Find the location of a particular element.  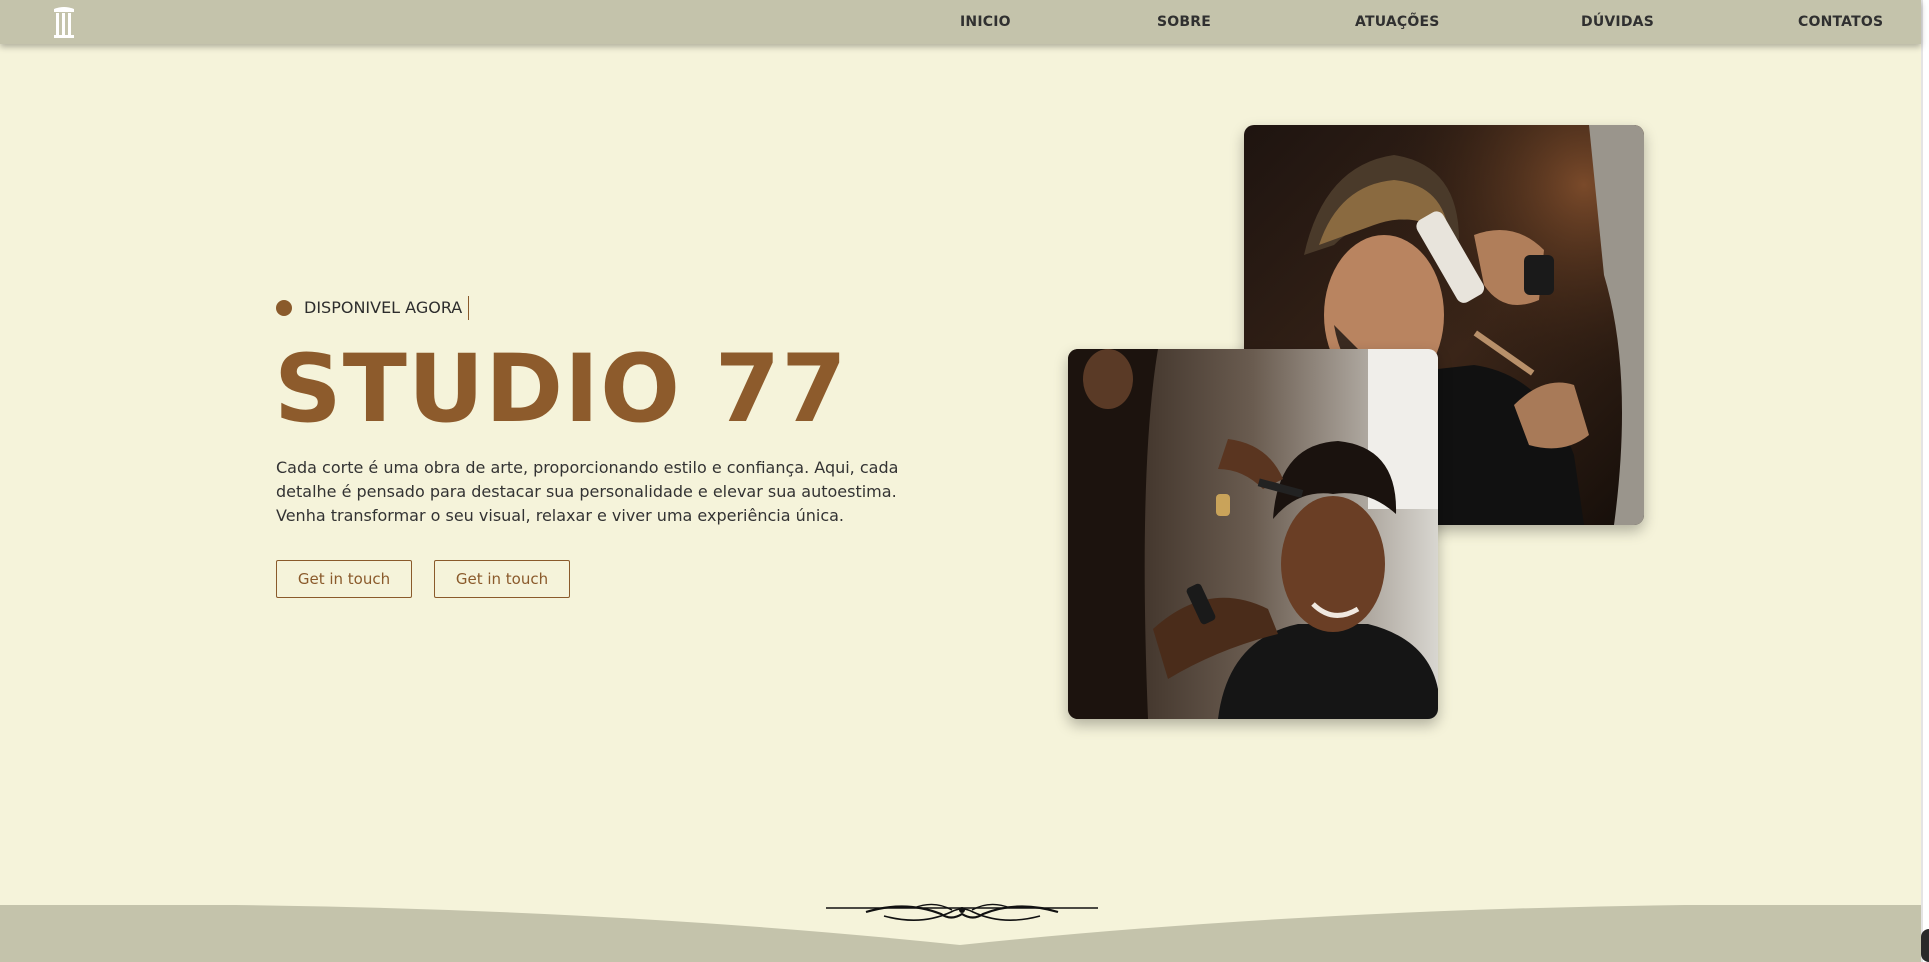

scrollbar is located at coordinates (1925, 481).